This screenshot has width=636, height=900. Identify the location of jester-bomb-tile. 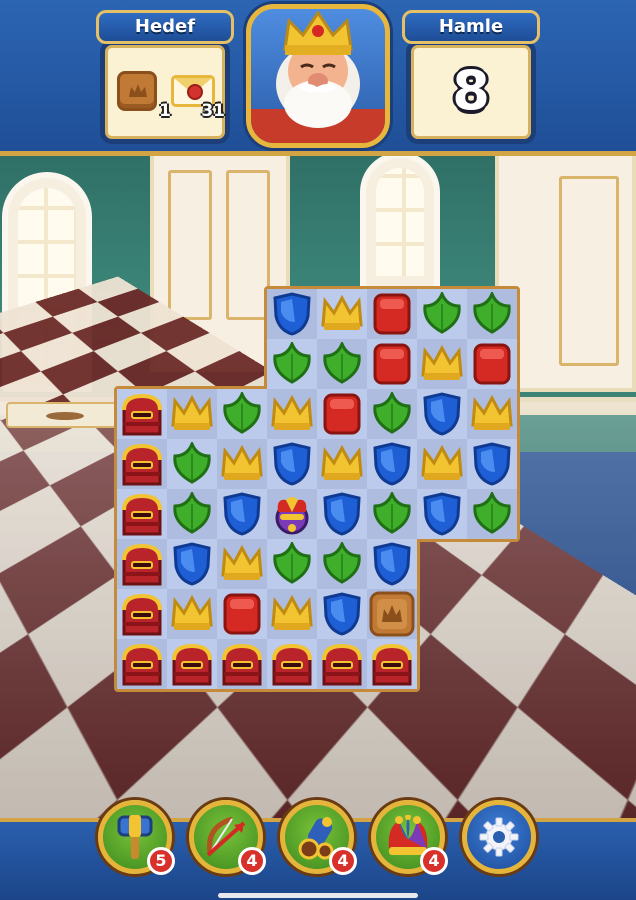
(292, 514).